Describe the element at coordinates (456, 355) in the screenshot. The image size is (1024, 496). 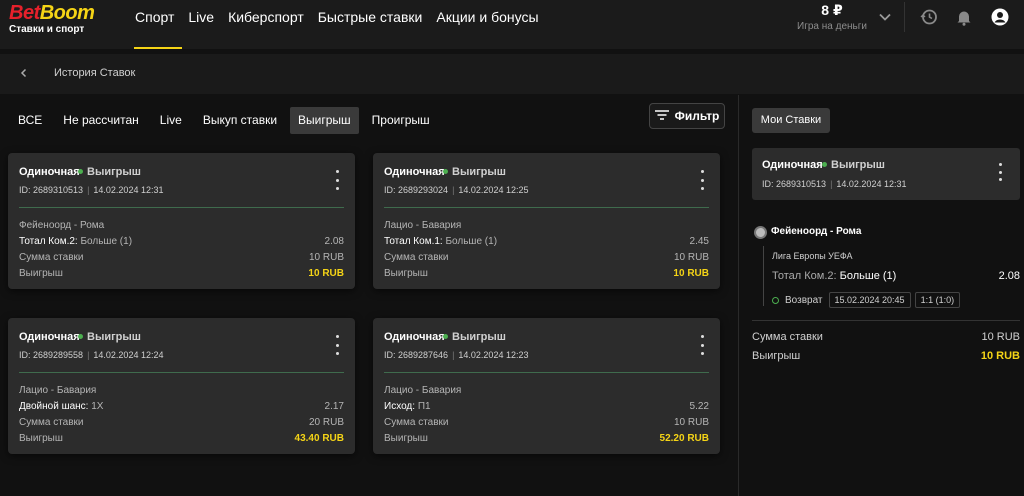
I see `bet-meta: ID: 2689287646 | 14.02.2024 12:23` at that location.